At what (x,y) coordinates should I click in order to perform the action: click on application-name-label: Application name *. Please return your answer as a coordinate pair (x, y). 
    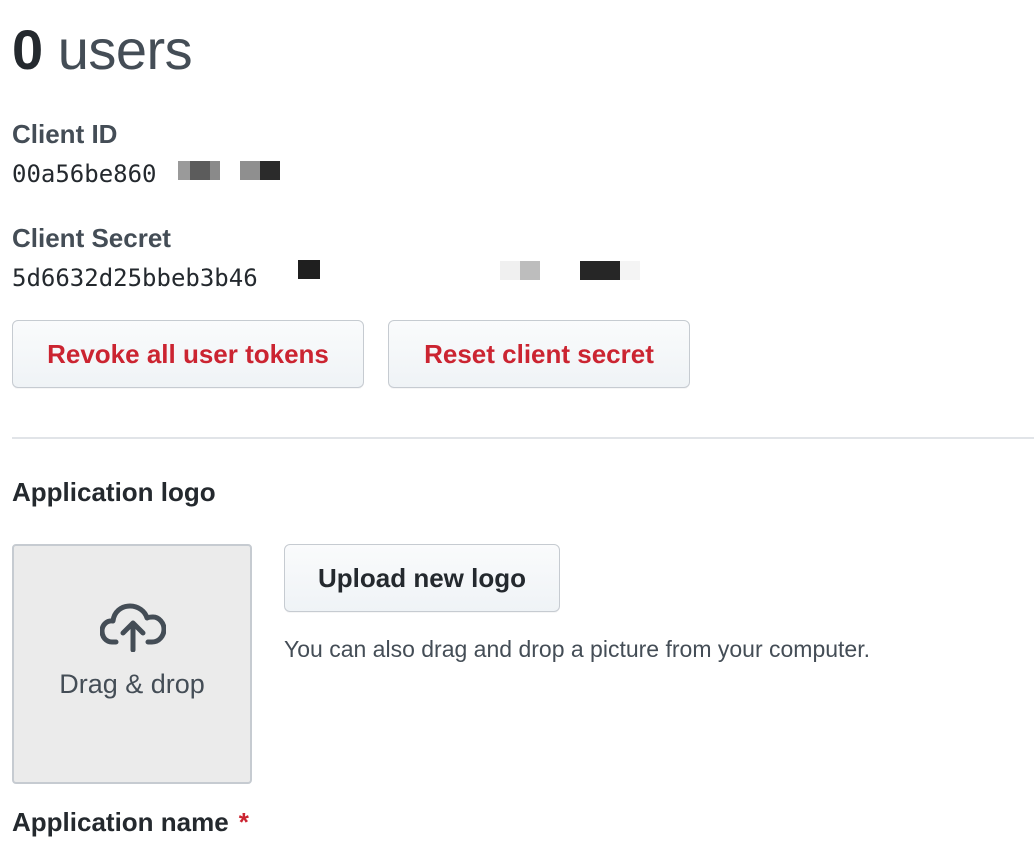
    Looking at the image, I should click on (130, 822).